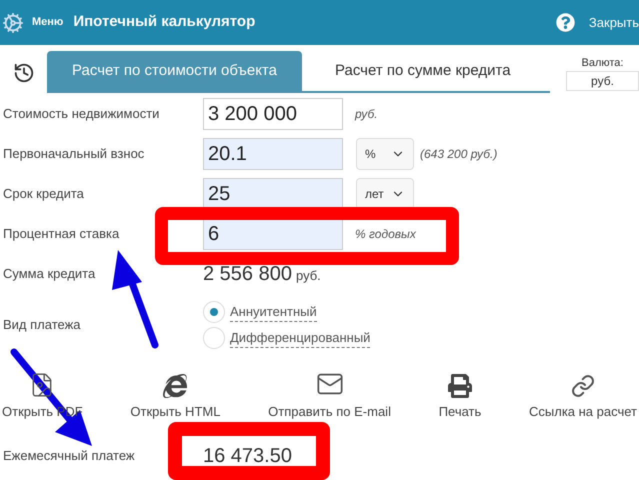 The height and width of the screenshot is (480, 639). Describe the element at coordinates (300, 338) in the screenshot. I see `radio-label: Дифференцированный` at that location.